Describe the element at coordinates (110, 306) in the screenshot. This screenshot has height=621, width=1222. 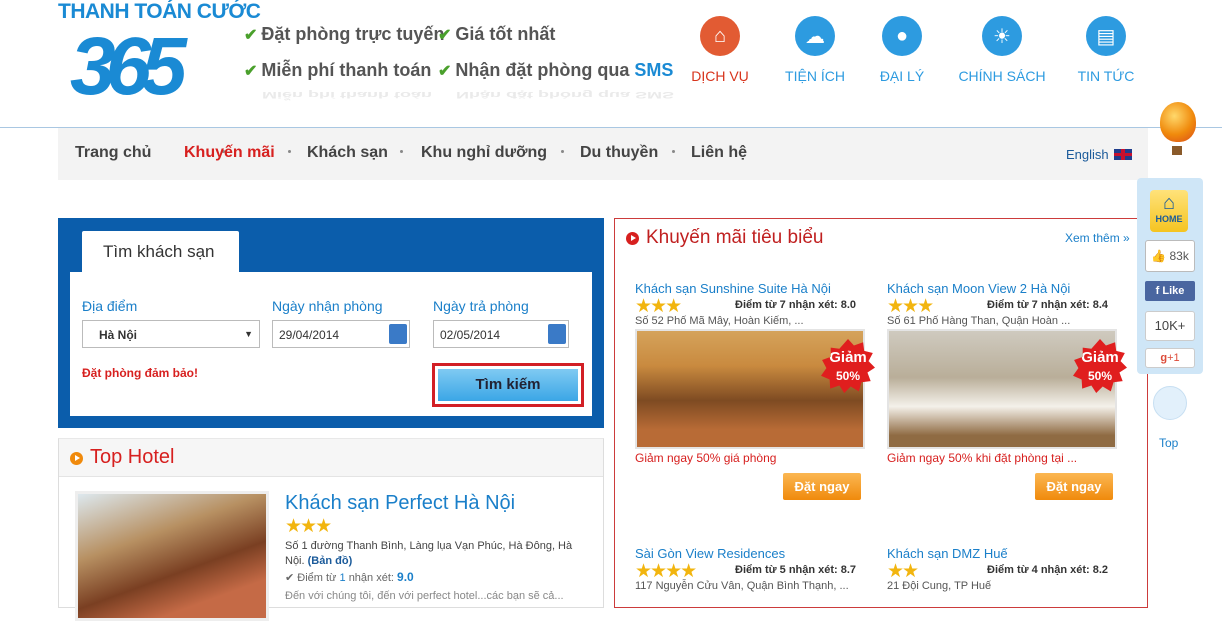
I see `location-label: Địa điểm` at that location.